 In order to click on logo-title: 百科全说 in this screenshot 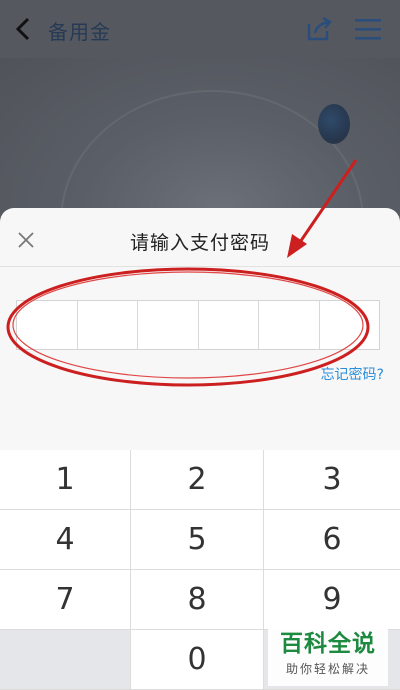, I will do `click(328, 644)`.